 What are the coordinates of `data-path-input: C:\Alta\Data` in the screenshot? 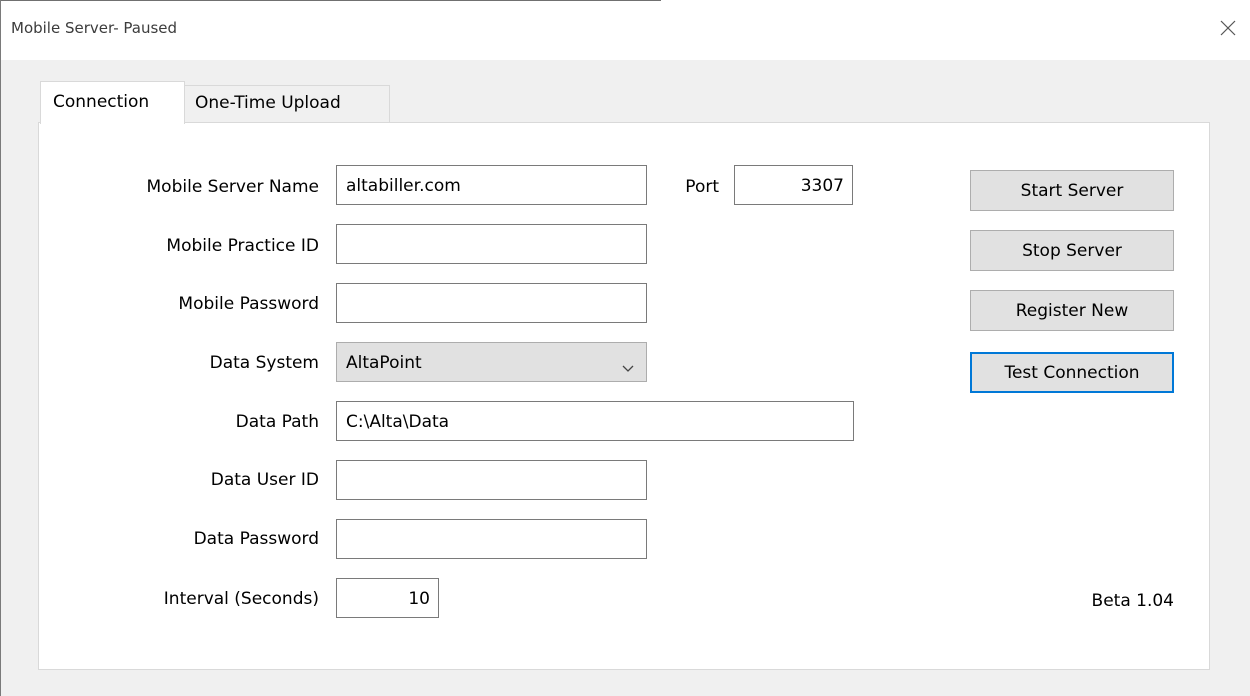 It's located at (595, 421).